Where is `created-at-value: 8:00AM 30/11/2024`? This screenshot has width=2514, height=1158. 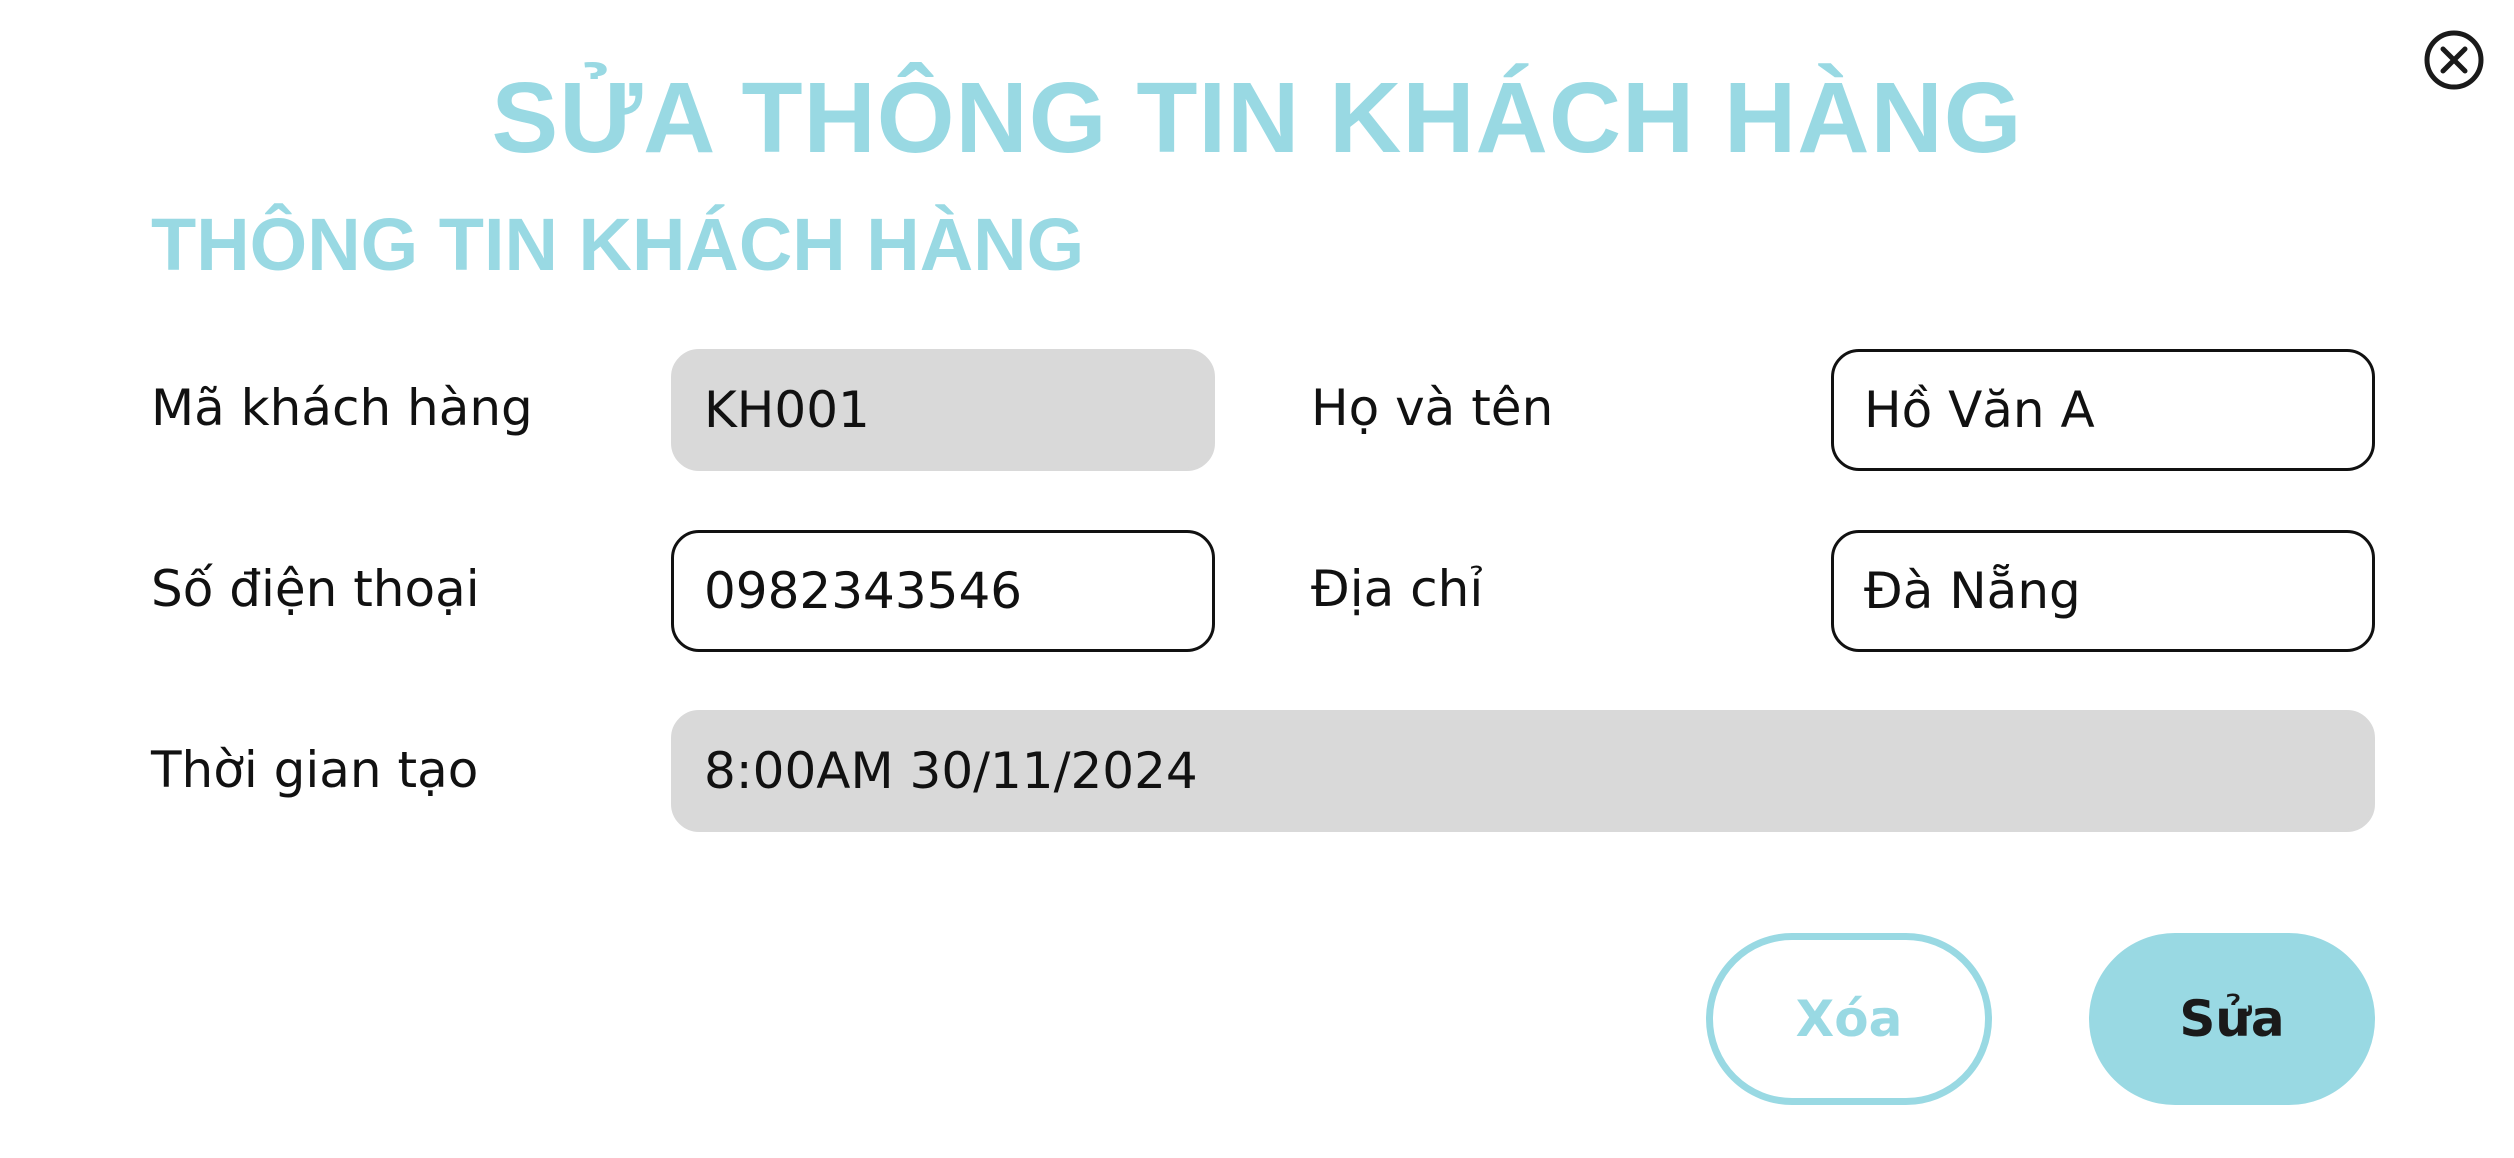 created-at-value: 8:00AM 30/11/2024 is located at coordinates (951, 771).